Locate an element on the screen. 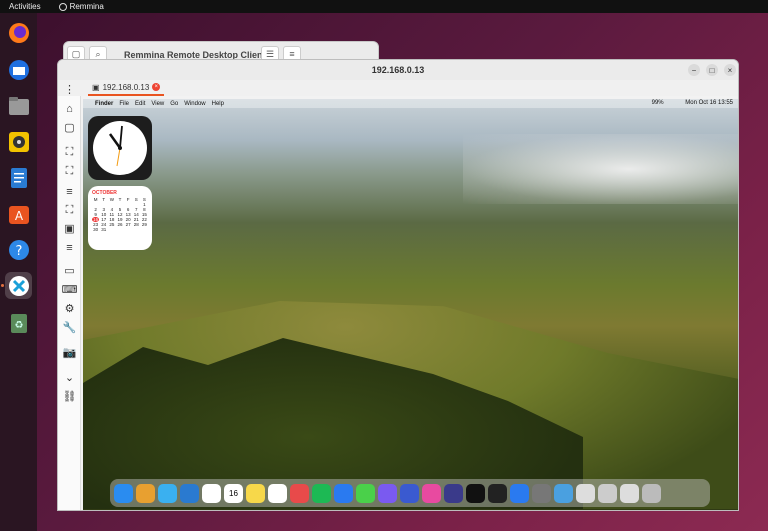  settings-icon: ⚙ is located at coordinates (69, 308).